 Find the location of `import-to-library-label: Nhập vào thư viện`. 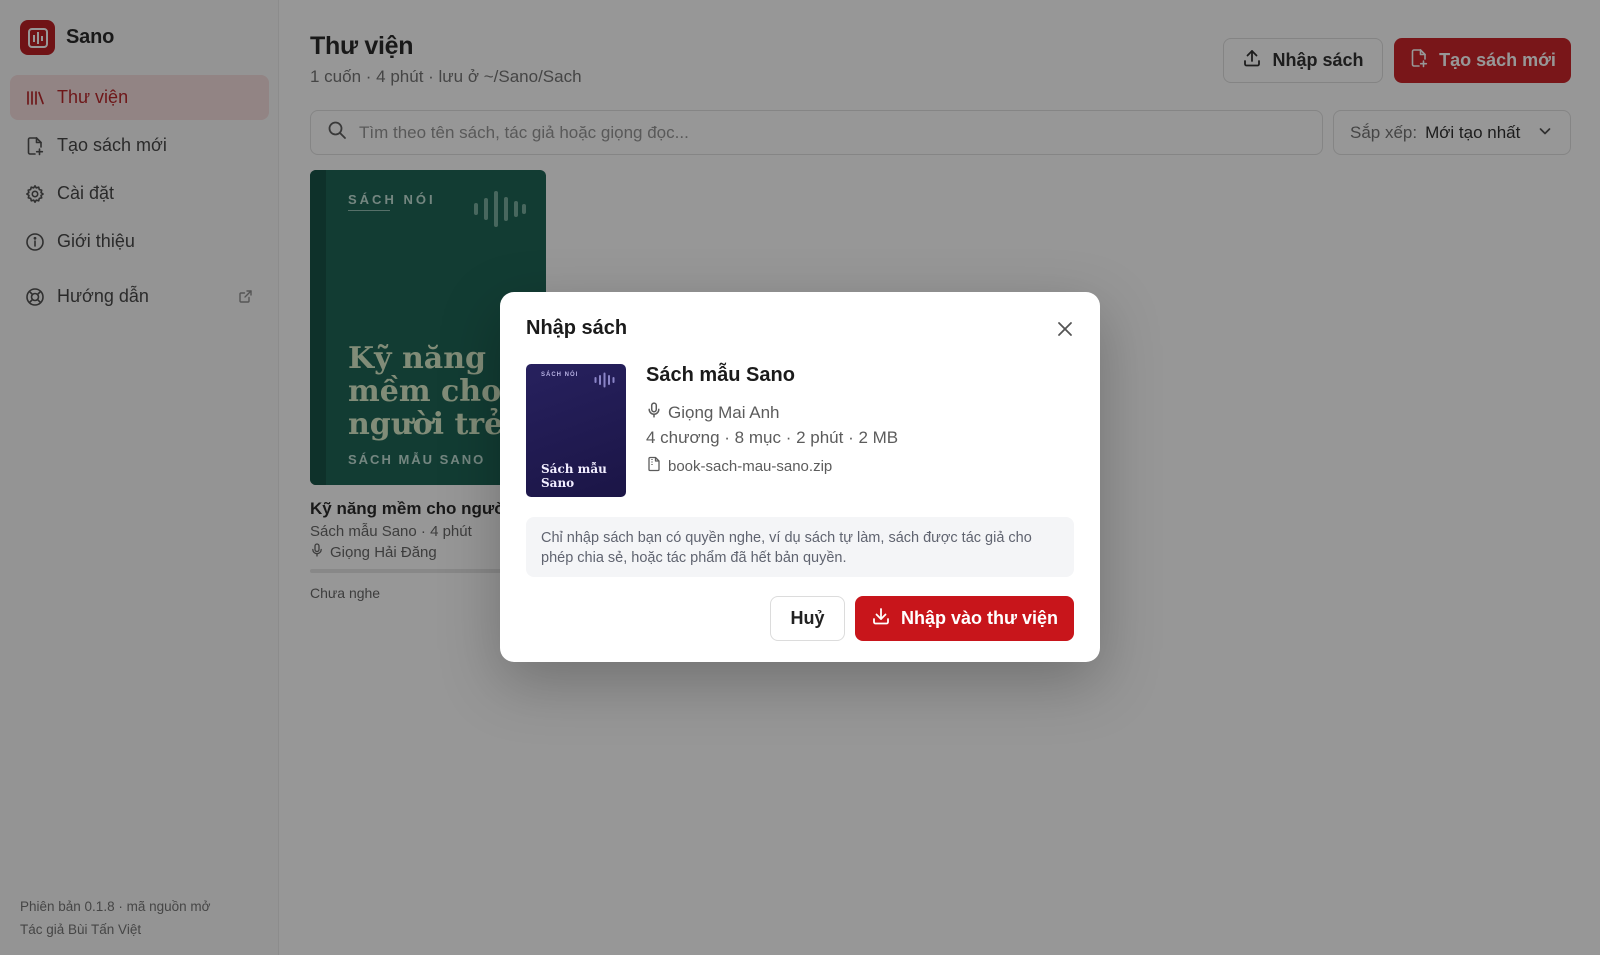

import-to-library-label: Nhập vào thư viện is located at coordinates (979, 618).